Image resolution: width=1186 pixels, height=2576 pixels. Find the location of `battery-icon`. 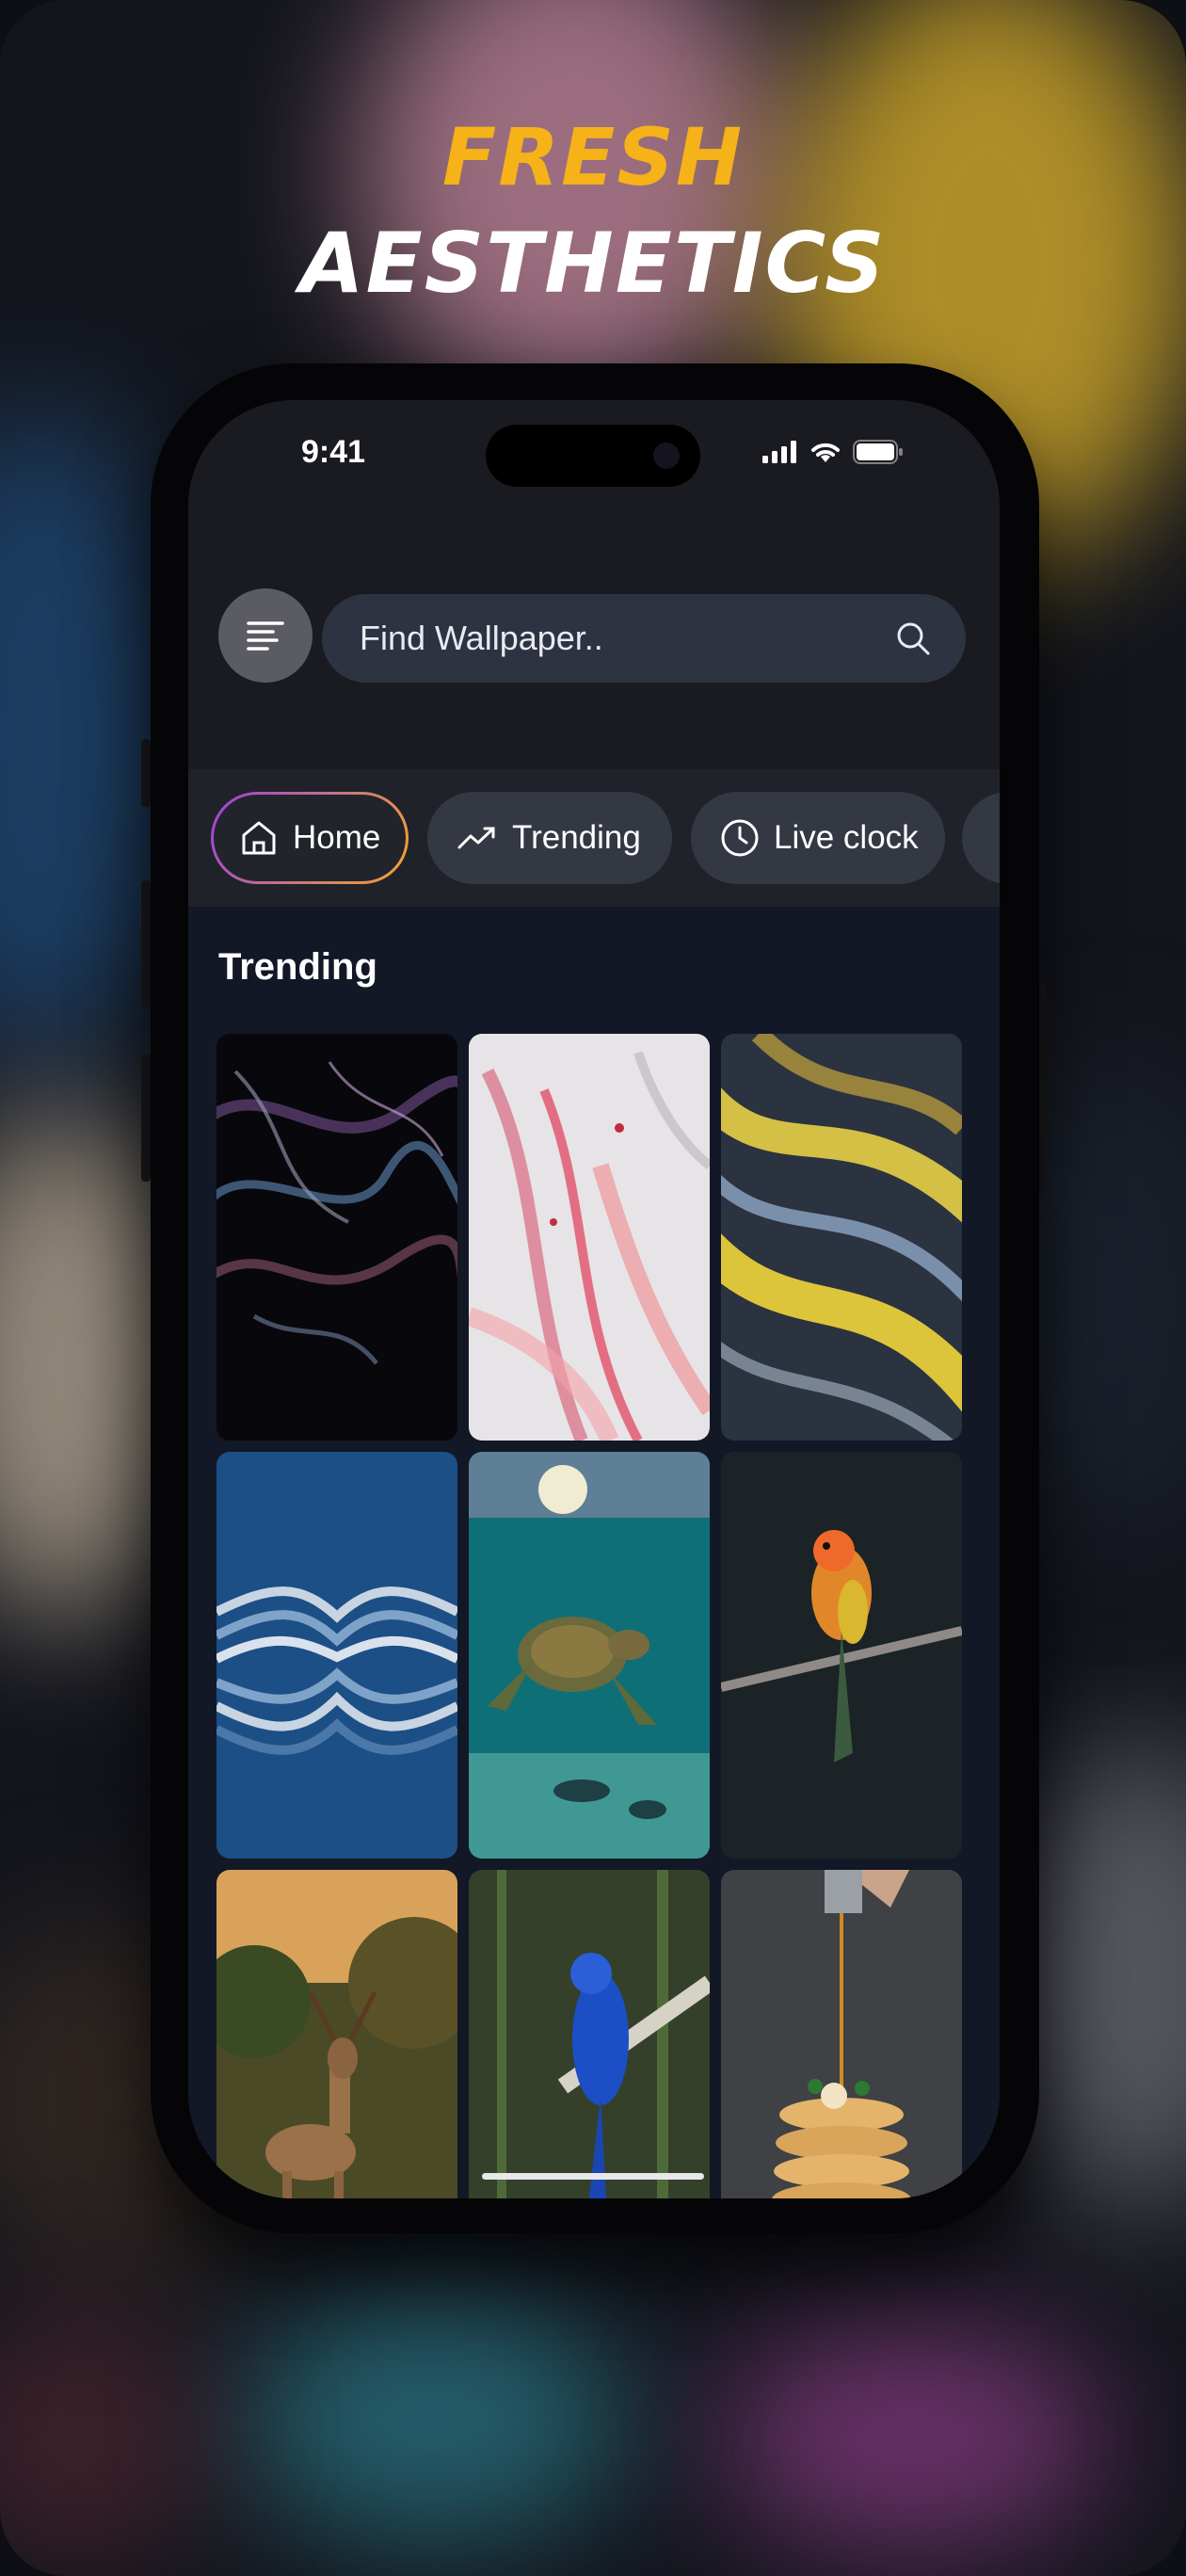

battery-icon is located at coordinates (878, 452).